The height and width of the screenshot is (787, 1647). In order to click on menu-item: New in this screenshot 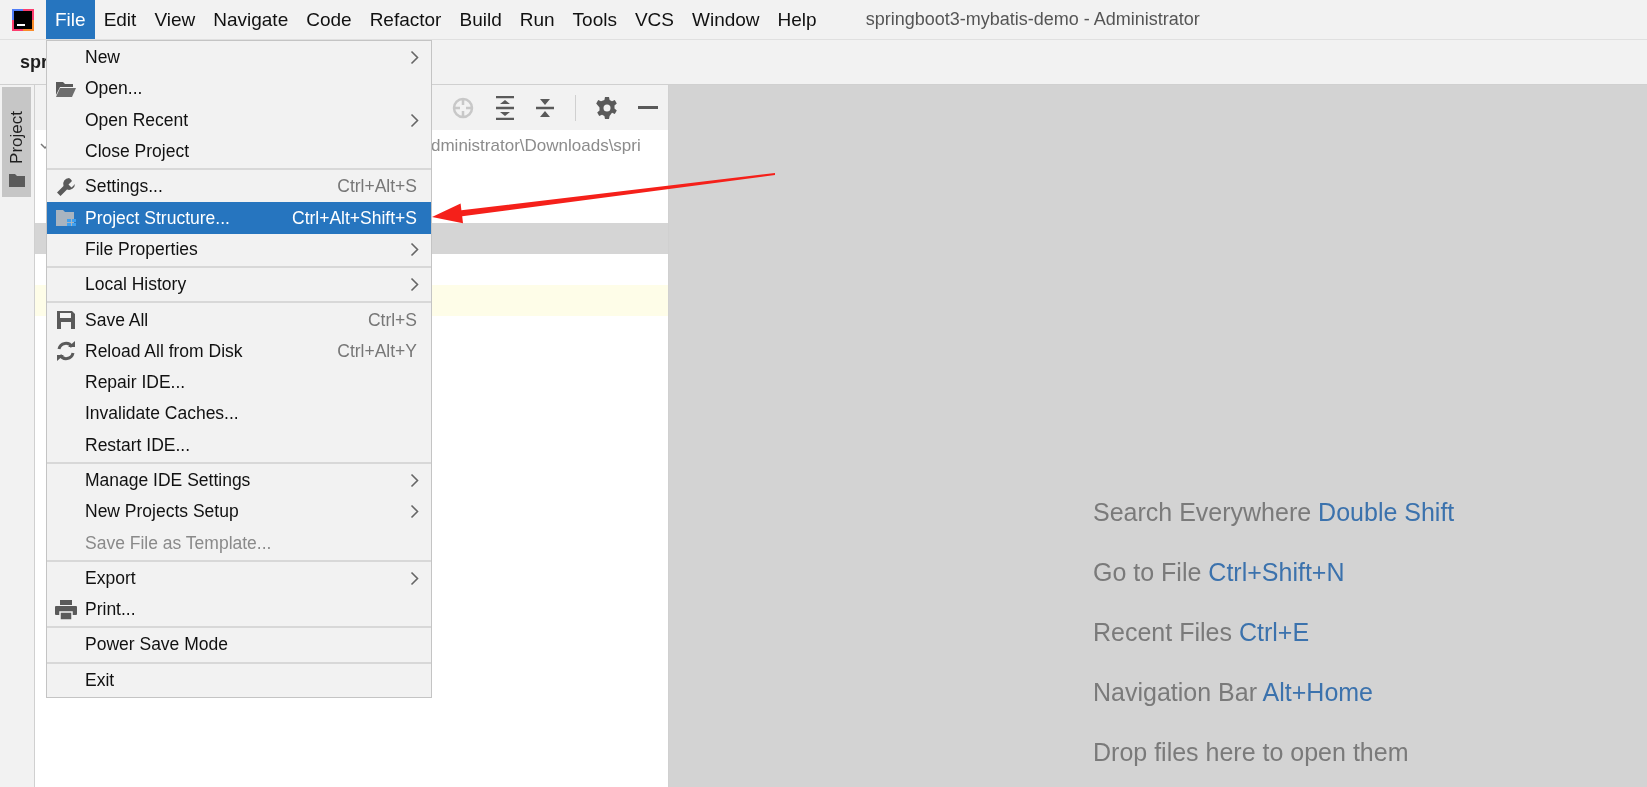, I will do `click(239, 58)`.